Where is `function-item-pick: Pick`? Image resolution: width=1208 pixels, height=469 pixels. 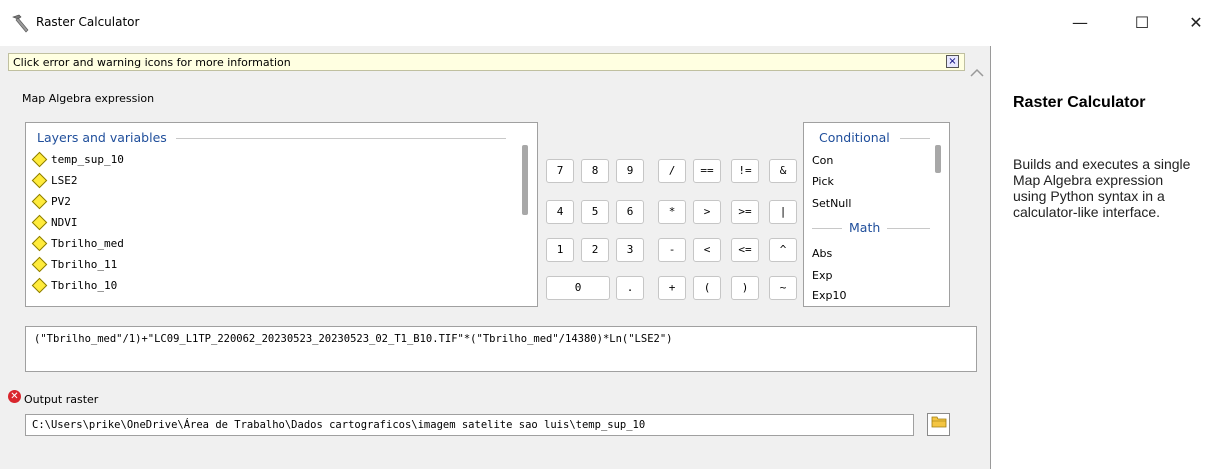 function-item-pick: Pick is located at coordinates (823, 181).